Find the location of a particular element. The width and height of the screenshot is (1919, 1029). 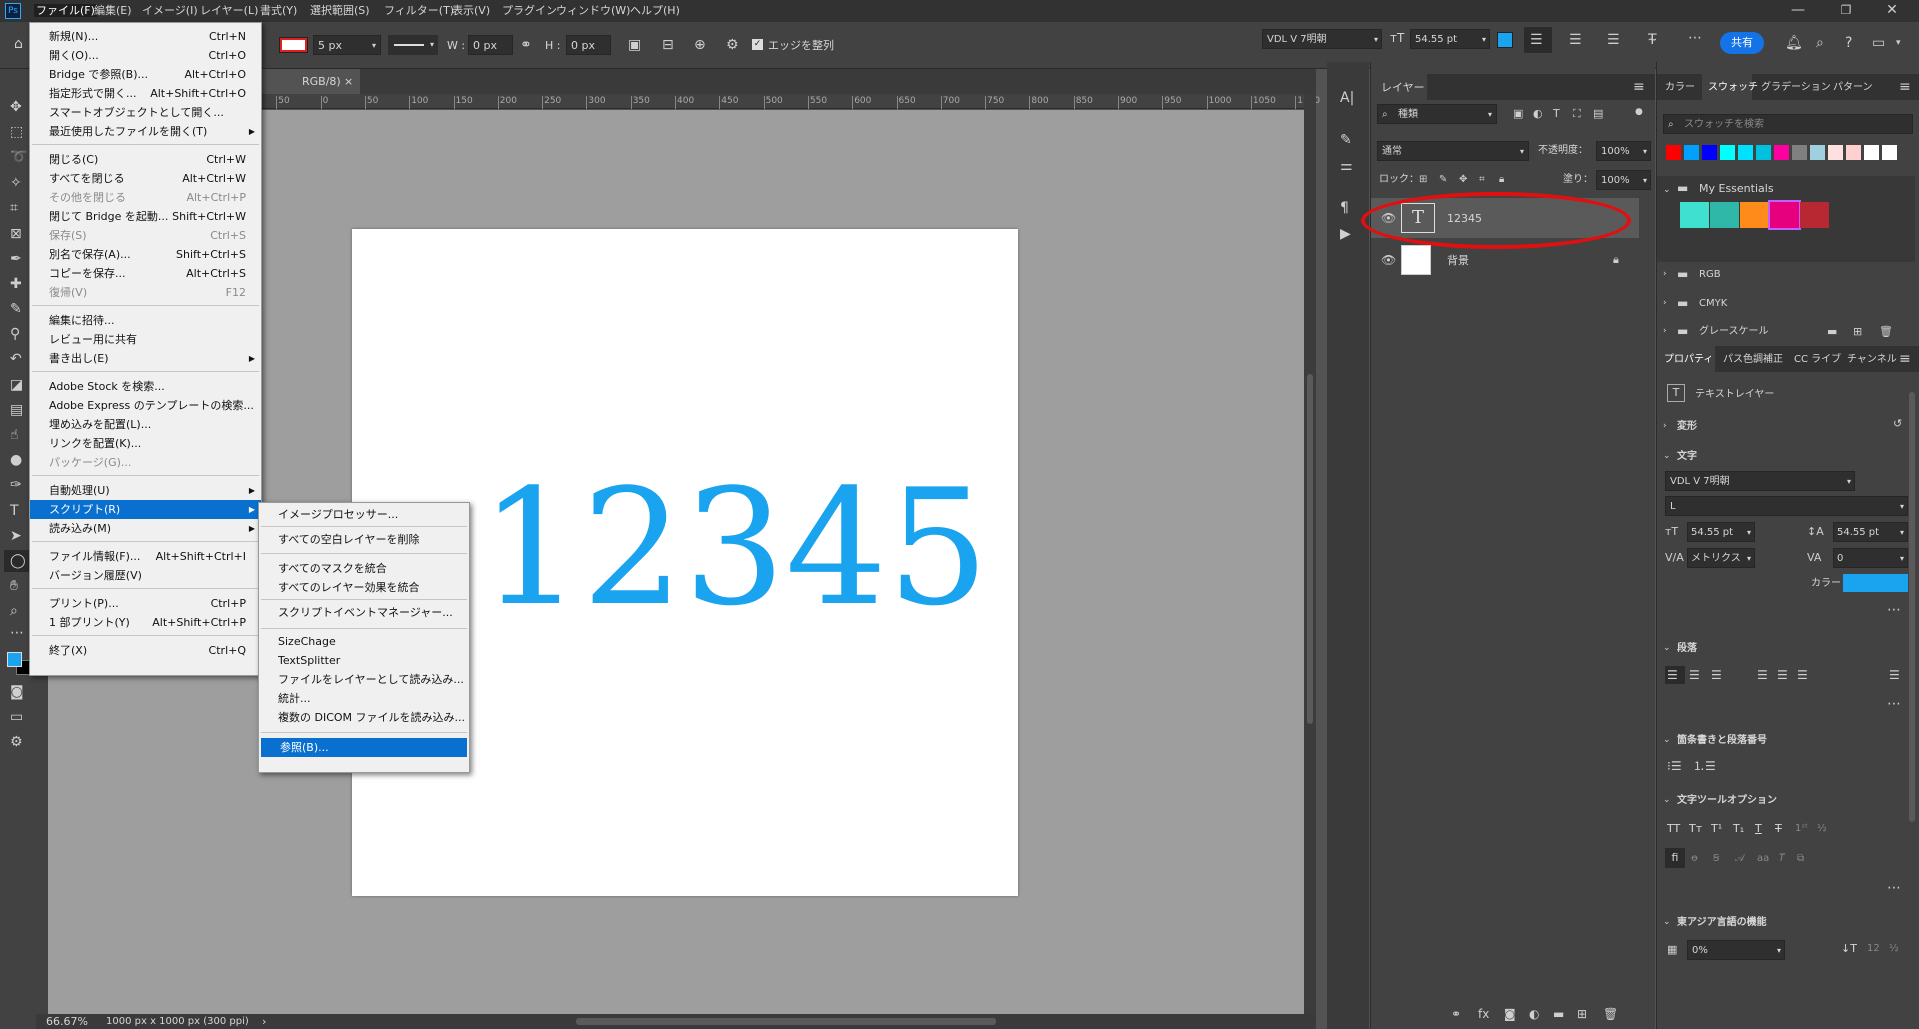

file-menu-open: 開く(O)... Ctrl+O is located at coordinates (145, 55).